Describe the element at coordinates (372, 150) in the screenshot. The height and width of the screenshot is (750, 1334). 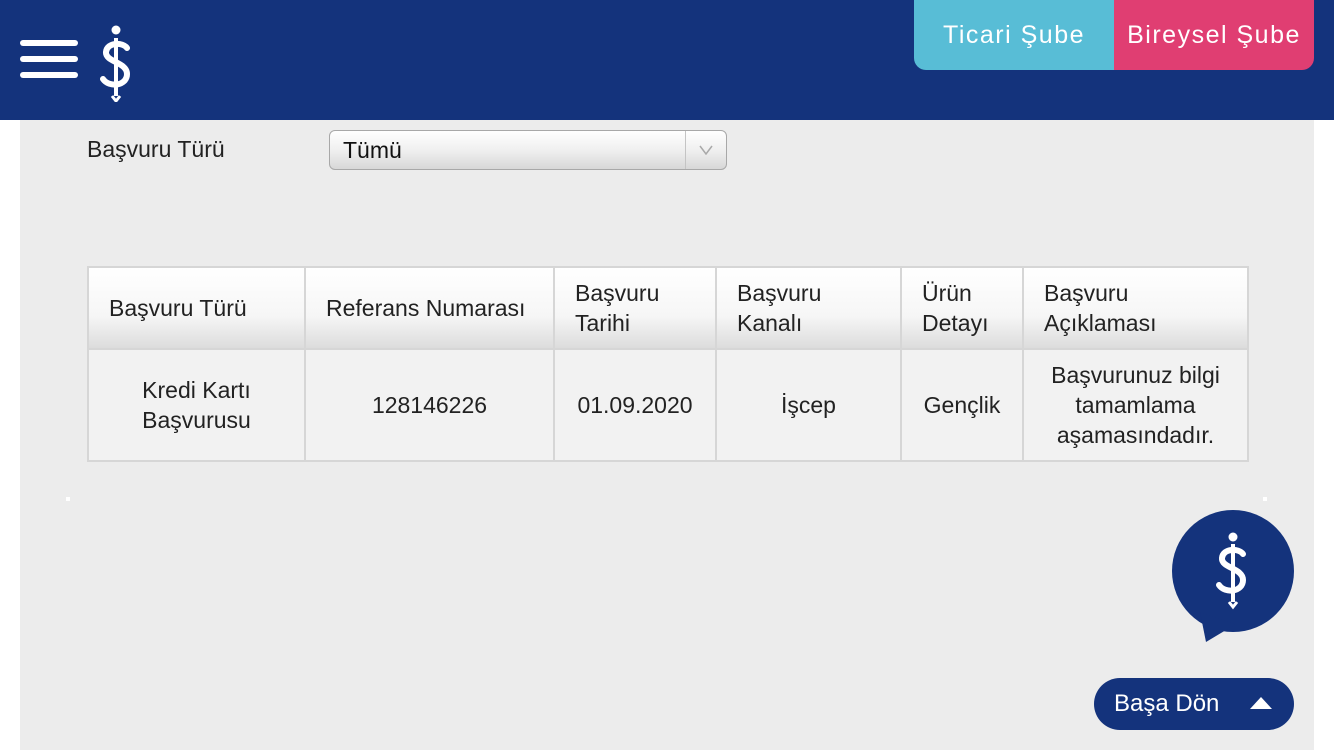
I see `select-value: Tümü` at that location.